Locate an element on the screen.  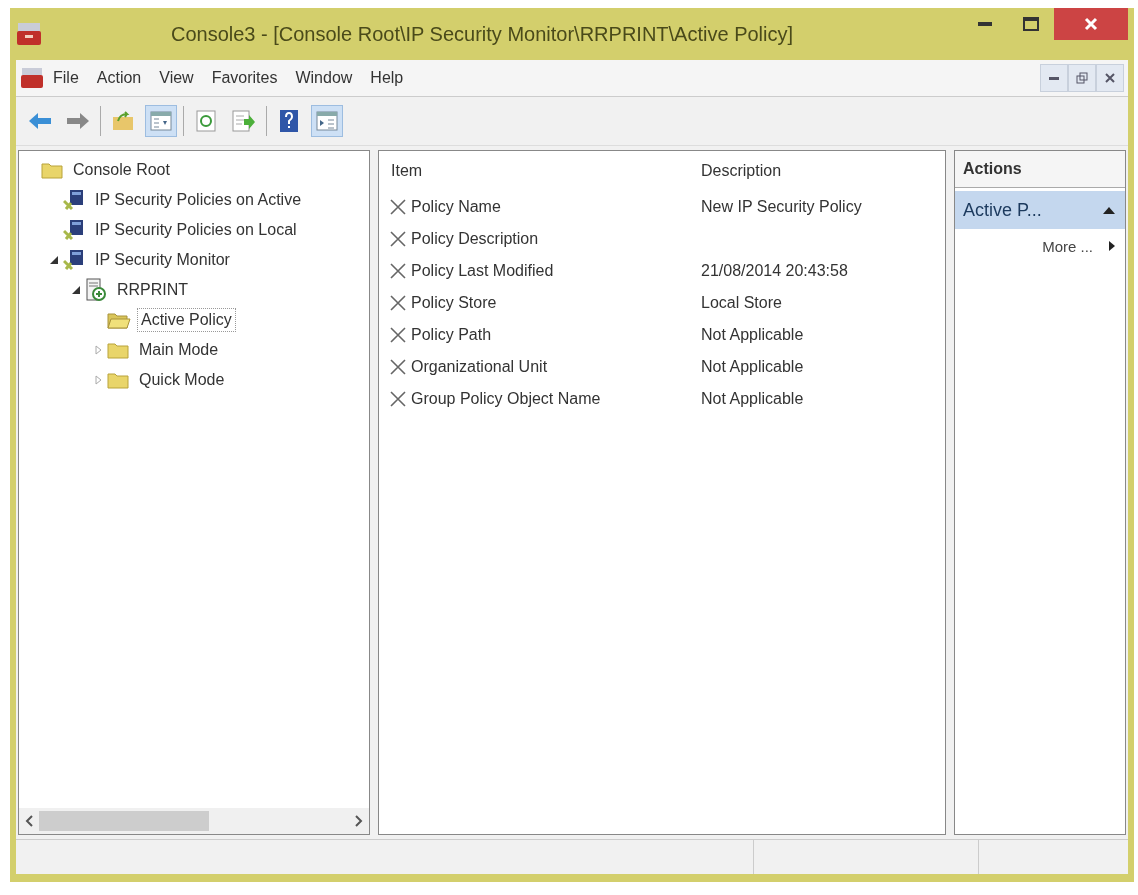
column-header: Description is located at coordinates (817, 171).